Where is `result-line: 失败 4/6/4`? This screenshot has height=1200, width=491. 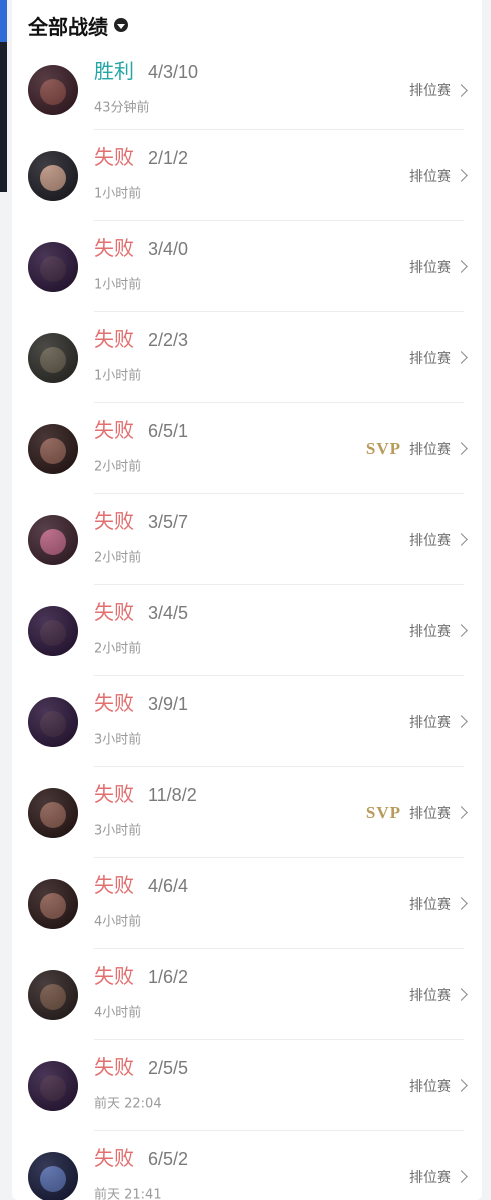
result-line: 失败 4/6/4 is located at coordinates (141, 883).